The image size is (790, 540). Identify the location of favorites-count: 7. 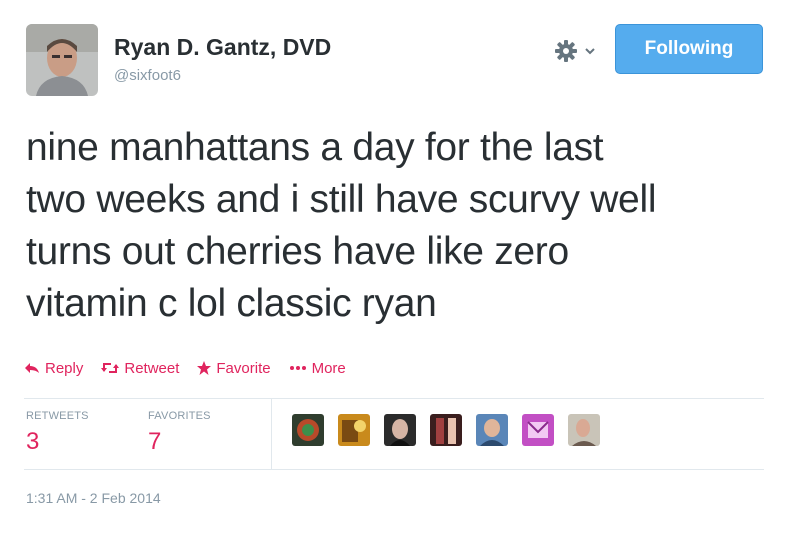
(155, 441).